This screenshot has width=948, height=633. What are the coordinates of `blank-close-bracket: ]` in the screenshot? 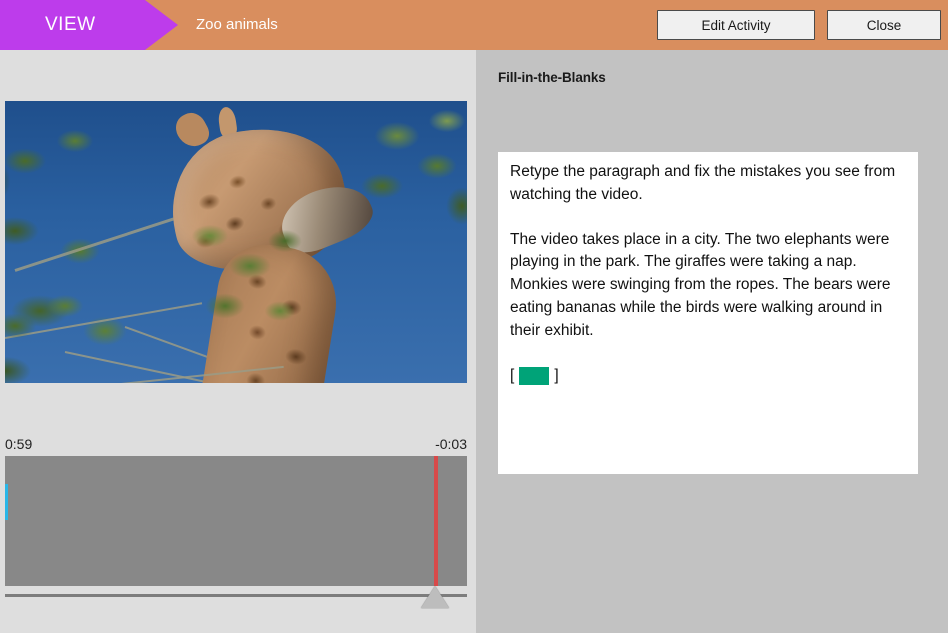 It's located at (556, 375).